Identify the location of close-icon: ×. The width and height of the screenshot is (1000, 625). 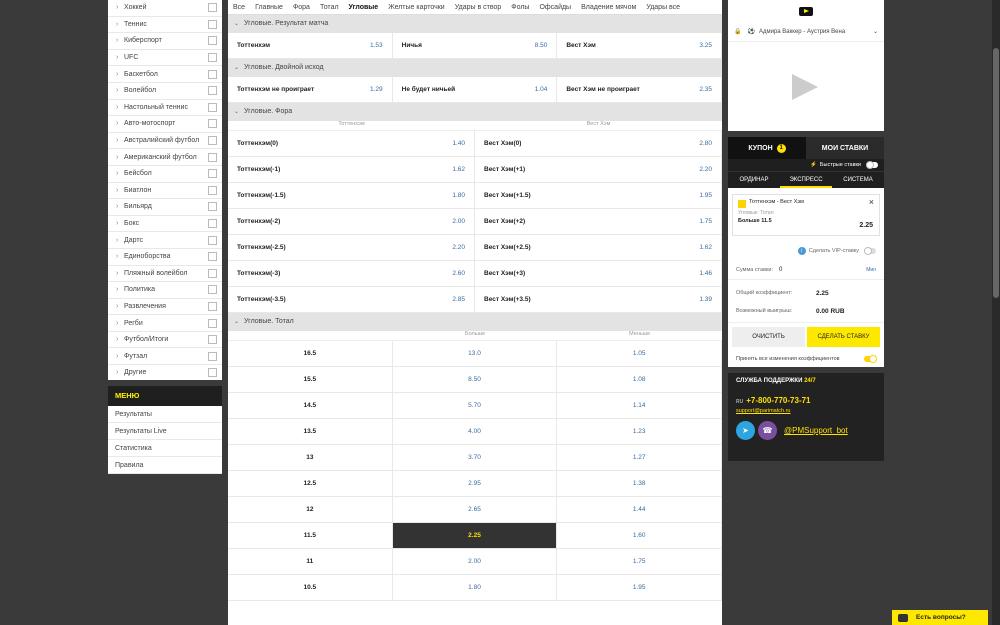
(871, 202).